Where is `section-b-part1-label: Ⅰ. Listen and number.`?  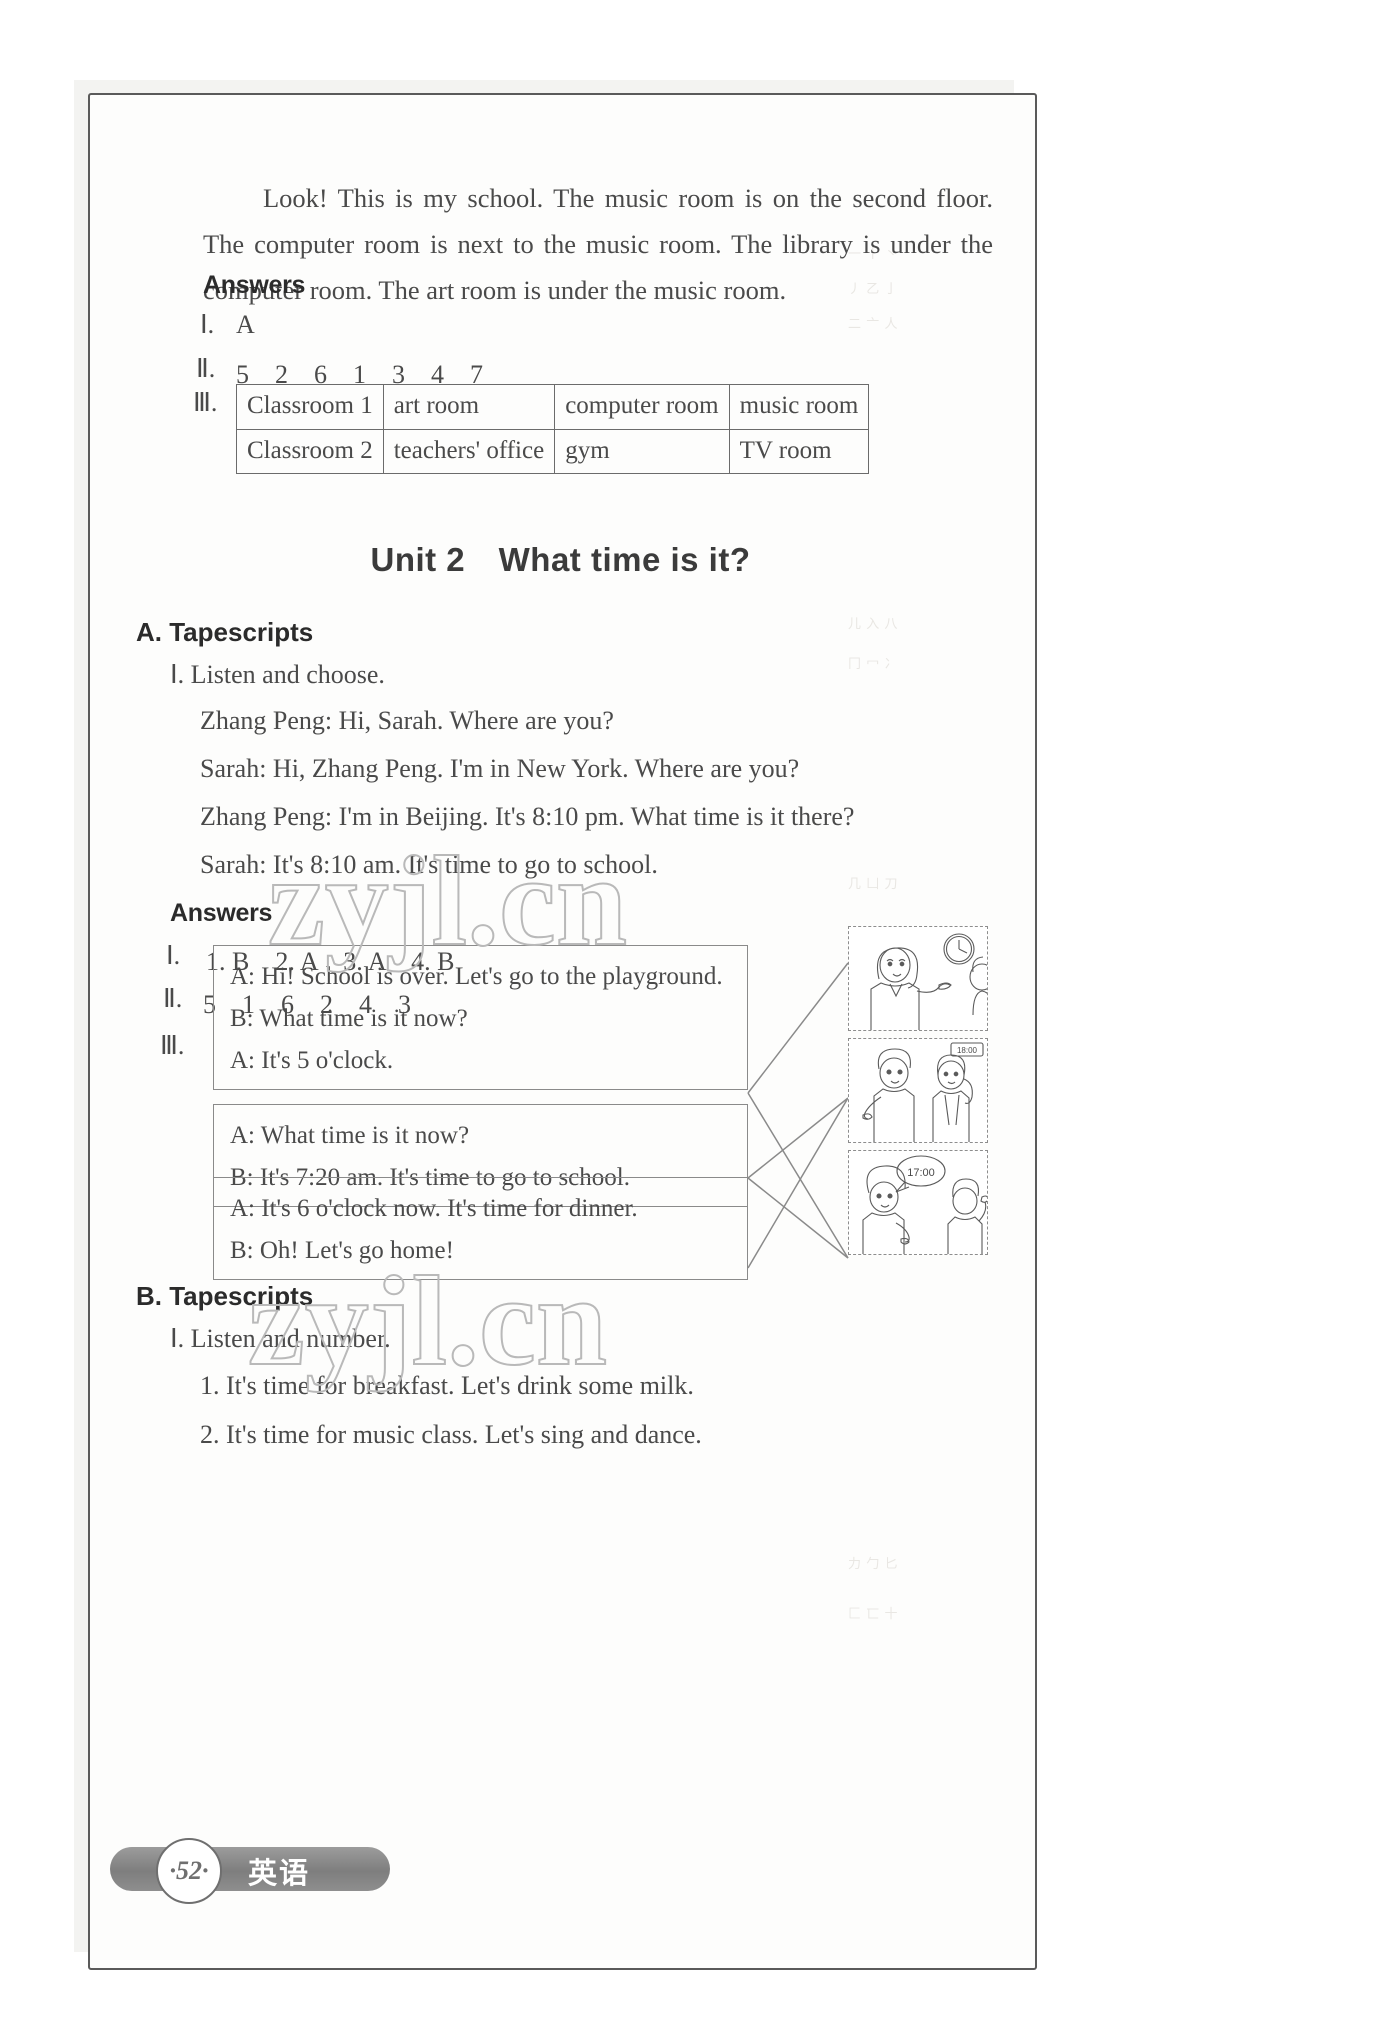 section-b-part1-label: Ⅰ. Listen and number. is located at coordinates (280, 1338).